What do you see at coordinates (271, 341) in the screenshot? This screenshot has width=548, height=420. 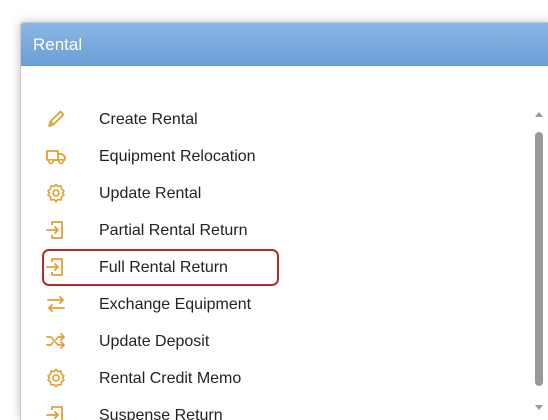 I see `menu-item-update-deposit: Update Deposit` at bounding box center [271, 341].